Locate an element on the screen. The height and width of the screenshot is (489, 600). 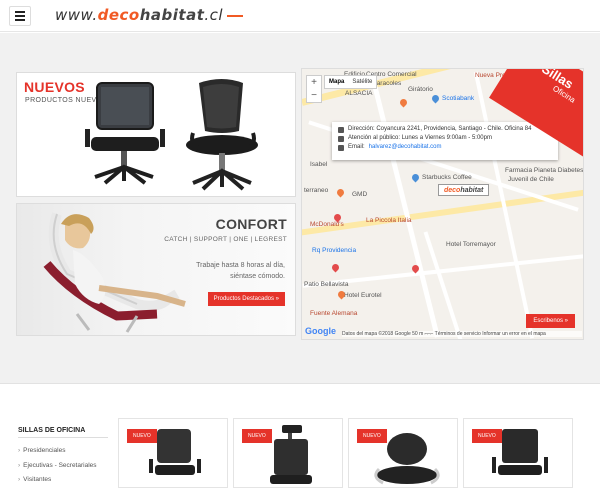
map-place-label: Girátorio is located at coordinates (420, 89).